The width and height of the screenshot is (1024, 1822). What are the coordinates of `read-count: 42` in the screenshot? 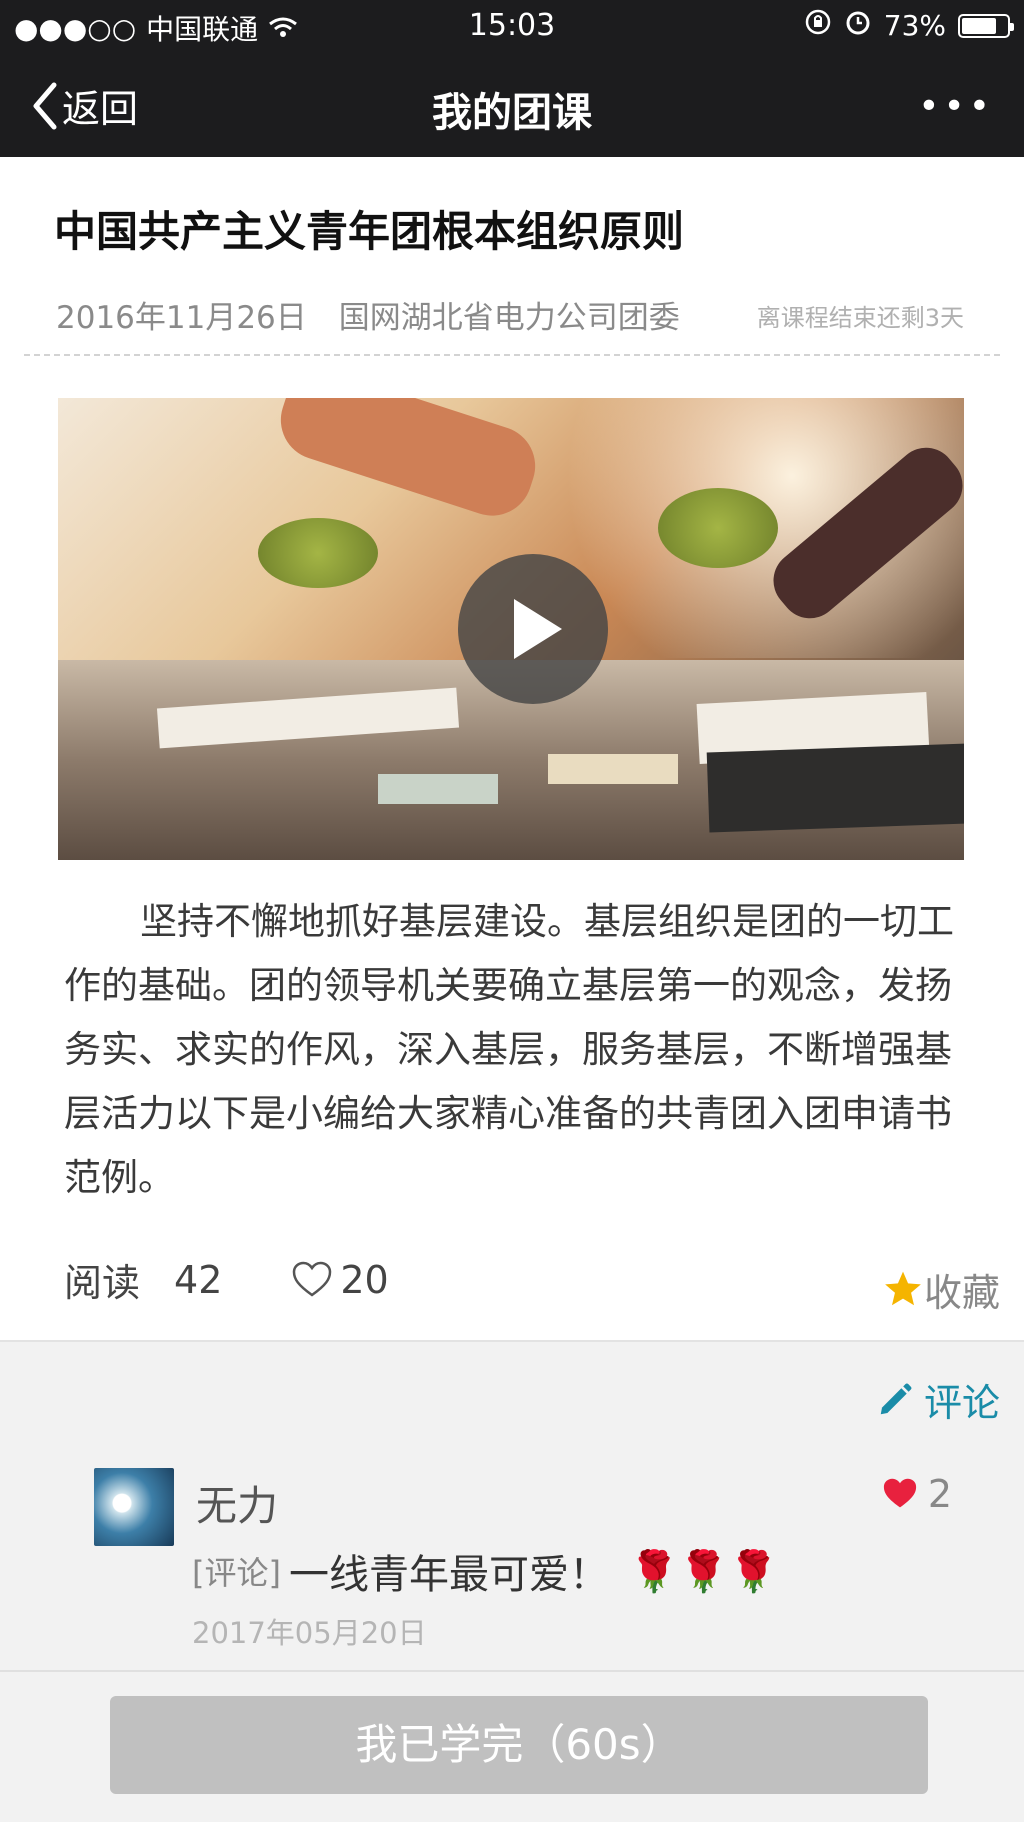 It's located at (198, 1279).